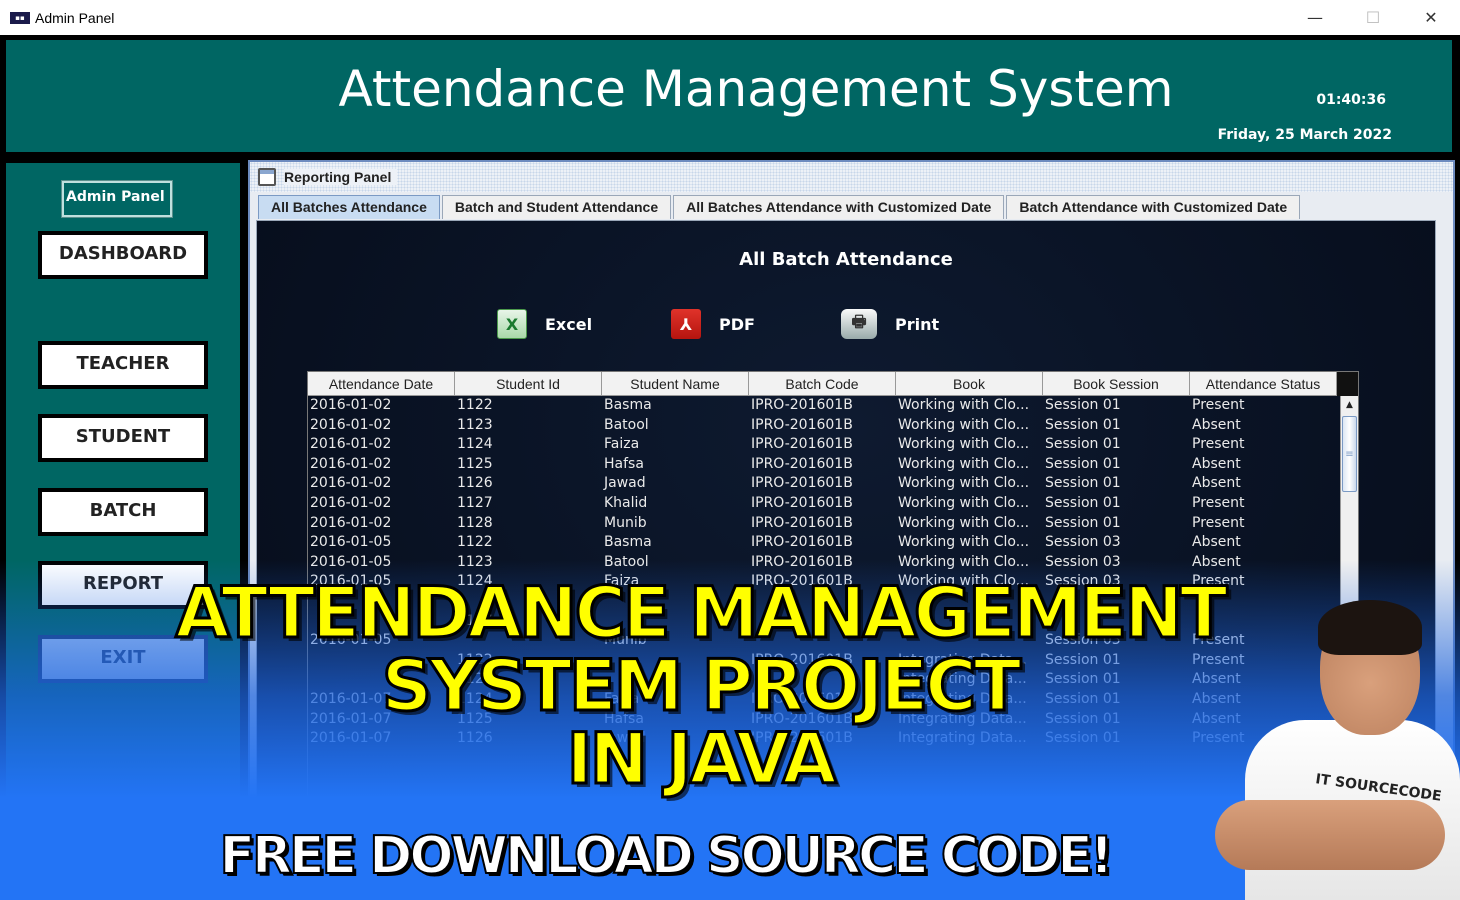  I want to click on reporting-panel-title: Reporting Panel, so click(341, 177).